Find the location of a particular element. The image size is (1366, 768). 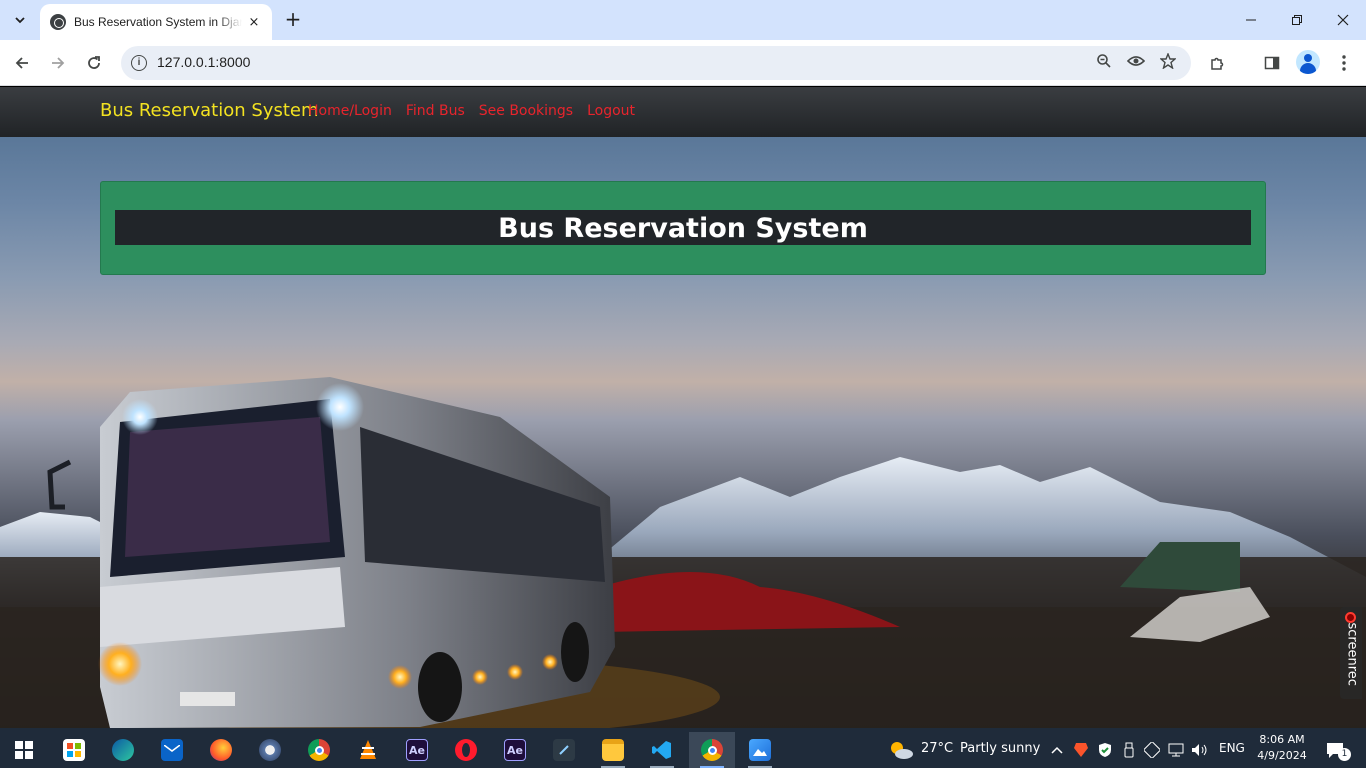

kebab-menu-icon is located at coordinates (1344, 63).